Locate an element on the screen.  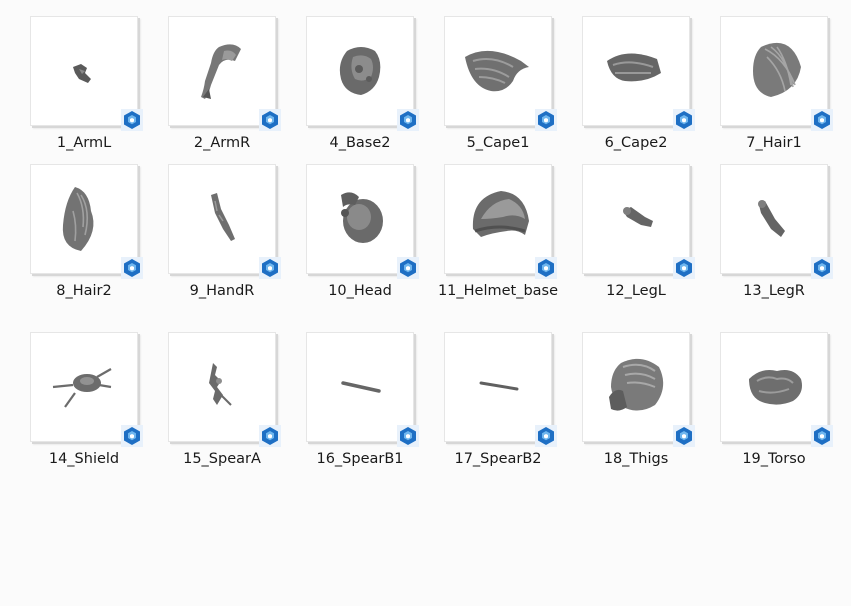
file-name: 17_SpearB2 is located at coordinates (498, 459).